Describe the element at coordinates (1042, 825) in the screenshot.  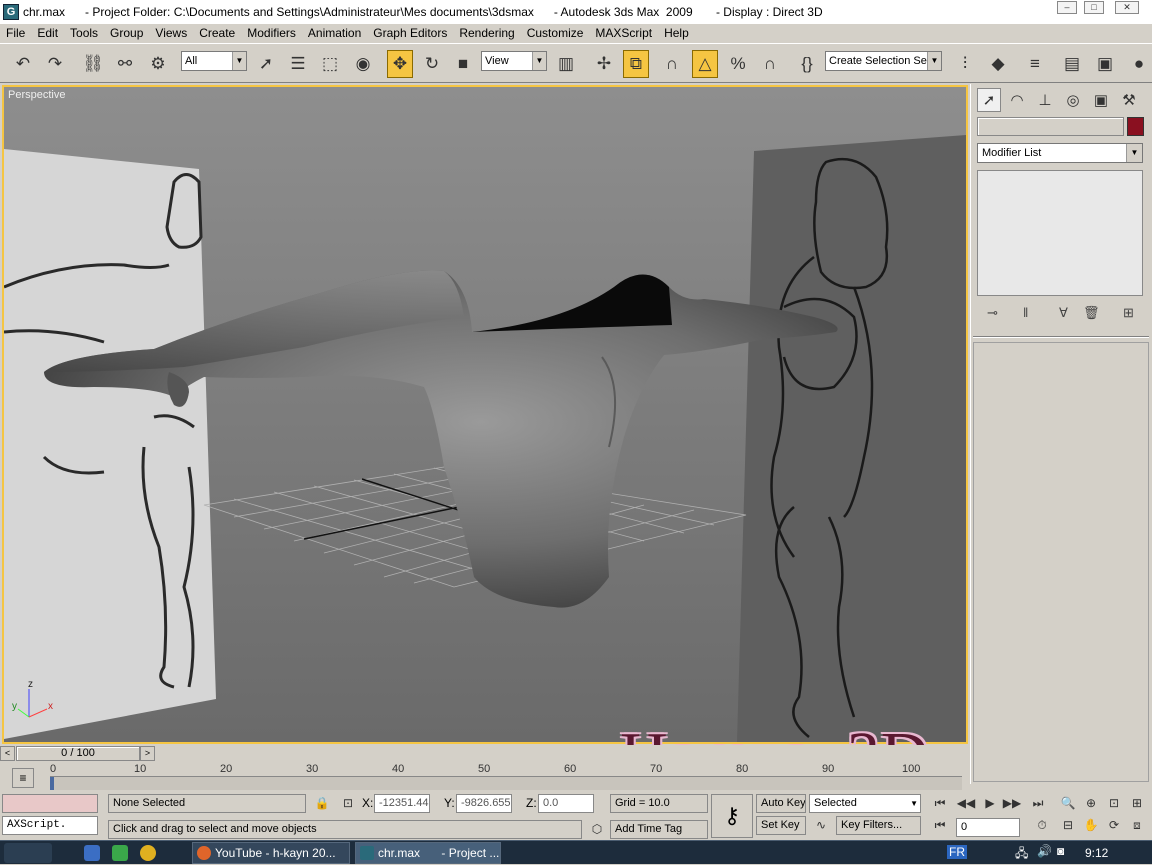
I see `time-configuration-icon: ⏱` at that location.